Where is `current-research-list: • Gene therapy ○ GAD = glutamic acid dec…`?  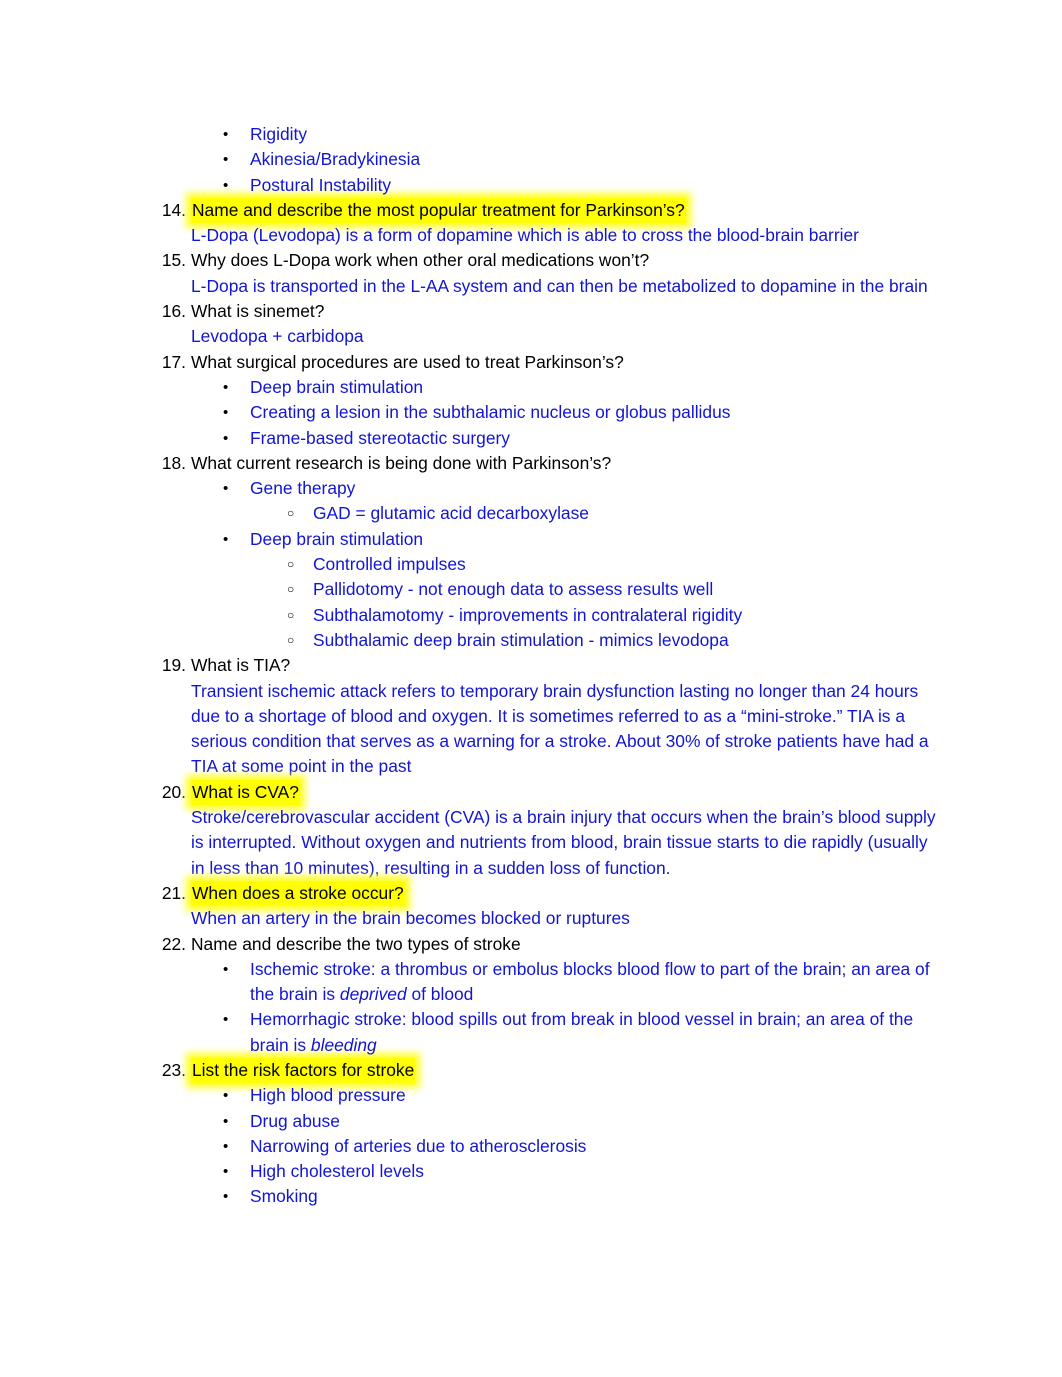
current-research-list: • Gene therapy ○ GAD = glutamic acid dec… is located at coordinates (551, 564).